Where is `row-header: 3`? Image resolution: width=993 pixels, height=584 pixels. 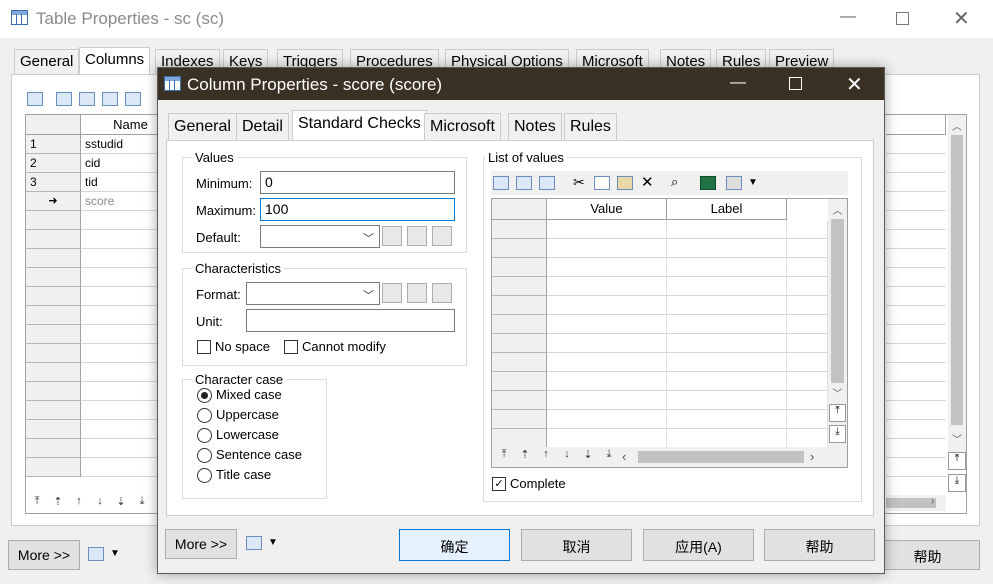
row-header: 3 is located at coordinates (53, 182).